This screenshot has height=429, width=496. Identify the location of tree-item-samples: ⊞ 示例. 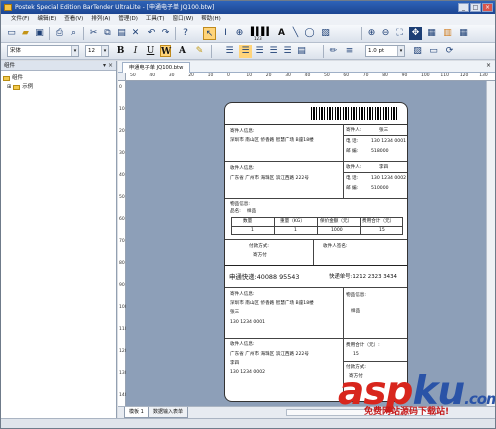
(58, 87).